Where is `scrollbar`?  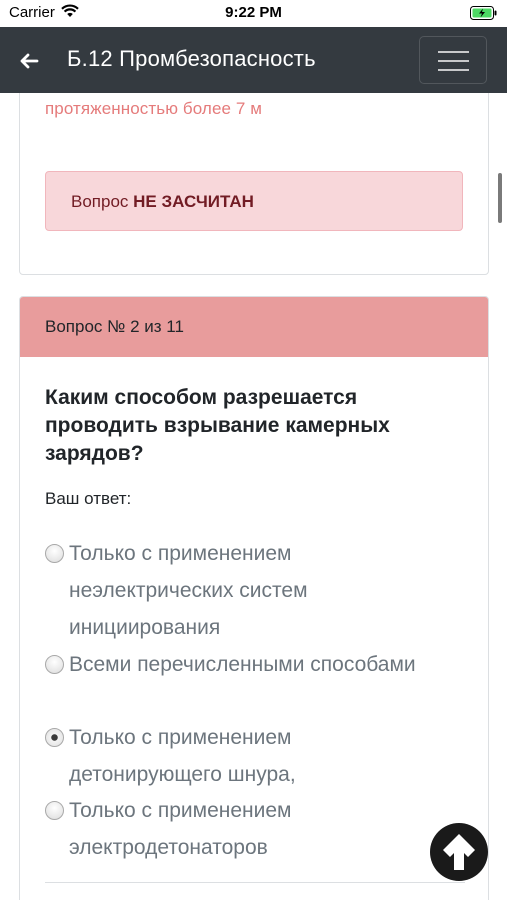 scrollbar is located at coordinates (500, 198).